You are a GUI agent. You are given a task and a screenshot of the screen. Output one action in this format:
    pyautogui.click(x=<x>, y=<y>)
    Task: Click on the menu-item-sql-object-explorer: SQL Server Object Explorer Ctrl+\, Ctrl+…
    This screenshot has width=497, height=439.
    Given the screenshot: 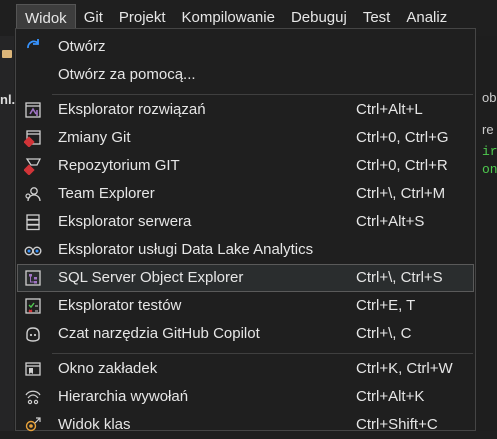 What is the action you would take?
    pyautogui.click(x=245, y=278)
    